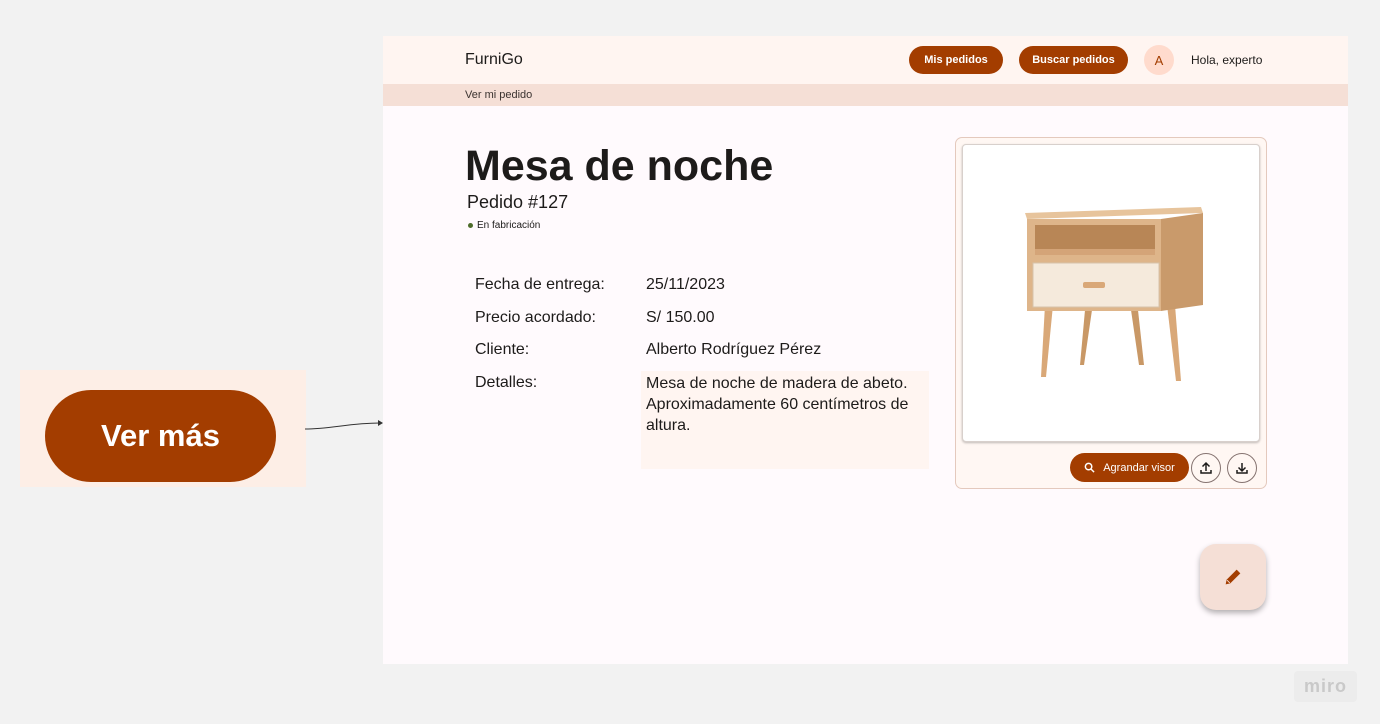 The width and height of the screenshot is (1380, 724). What do you see at coordinates (509, 225) in the screenshot?
I see `status-label: En fabricación` at bounding box center [509, 225].